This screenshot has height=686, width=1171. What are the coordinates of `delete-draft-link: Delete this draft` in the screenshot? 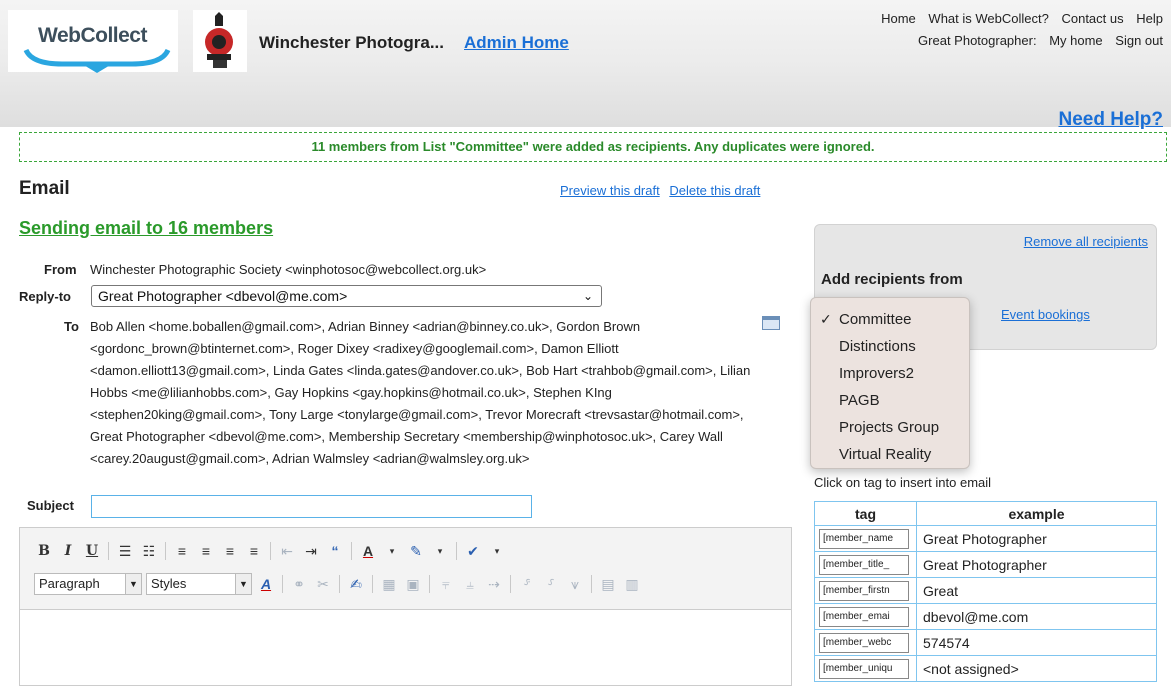 It's located at (714, 190).